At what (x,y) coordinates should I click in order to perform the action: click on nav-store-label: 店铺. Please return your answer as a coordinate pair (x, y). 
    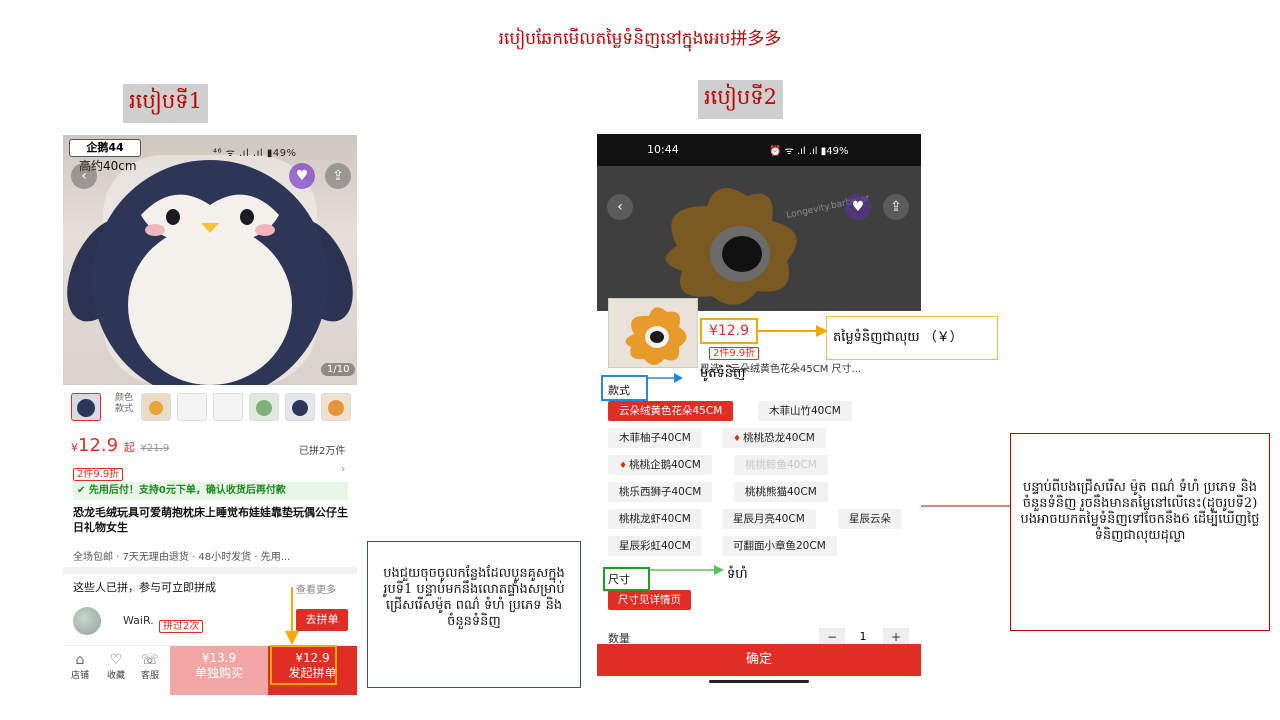
    Looking at the image, I should click on (79, 676).